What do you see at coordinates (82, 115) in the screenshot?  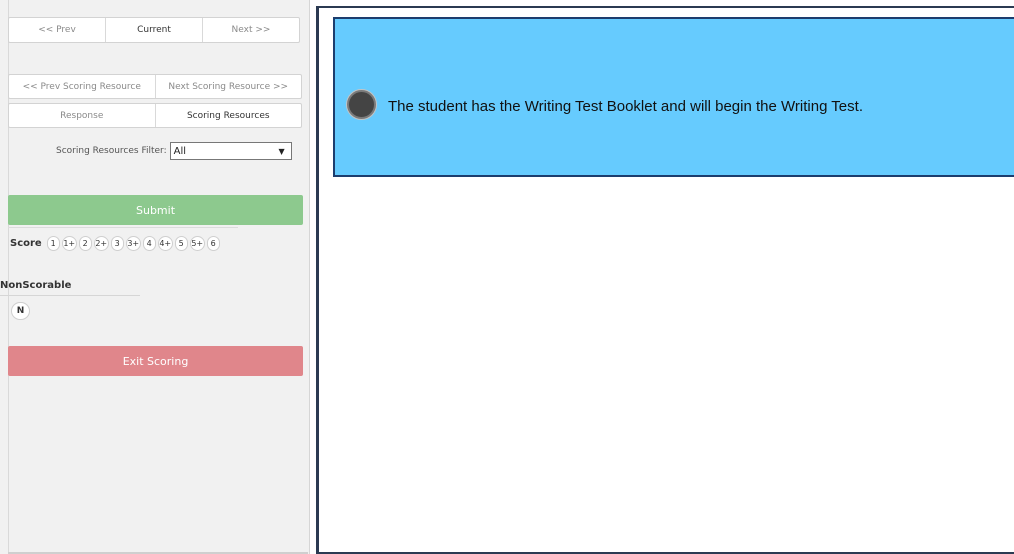 I see `tab-response: Response` at bounding box center [82, 115].